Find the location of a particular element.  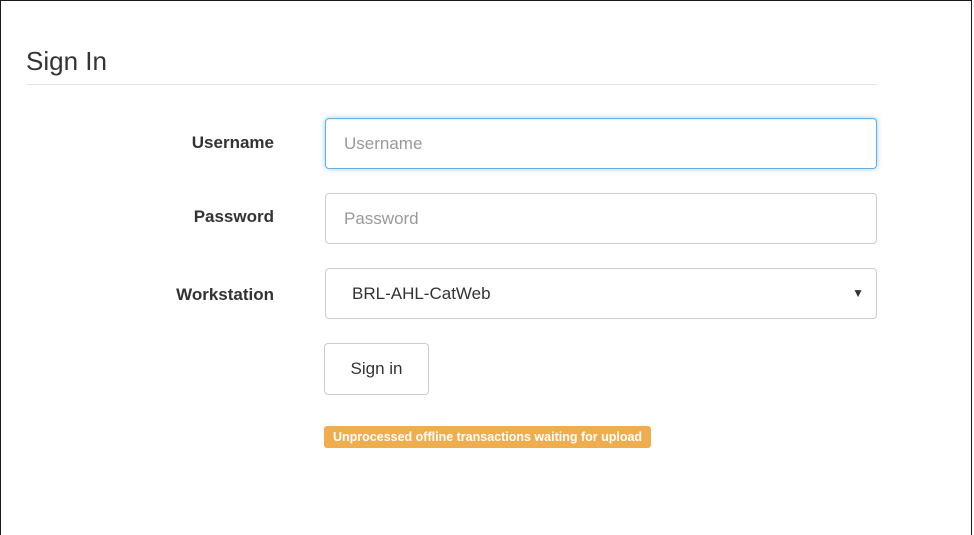

username-label: Username is located at coordinates (232, 142).